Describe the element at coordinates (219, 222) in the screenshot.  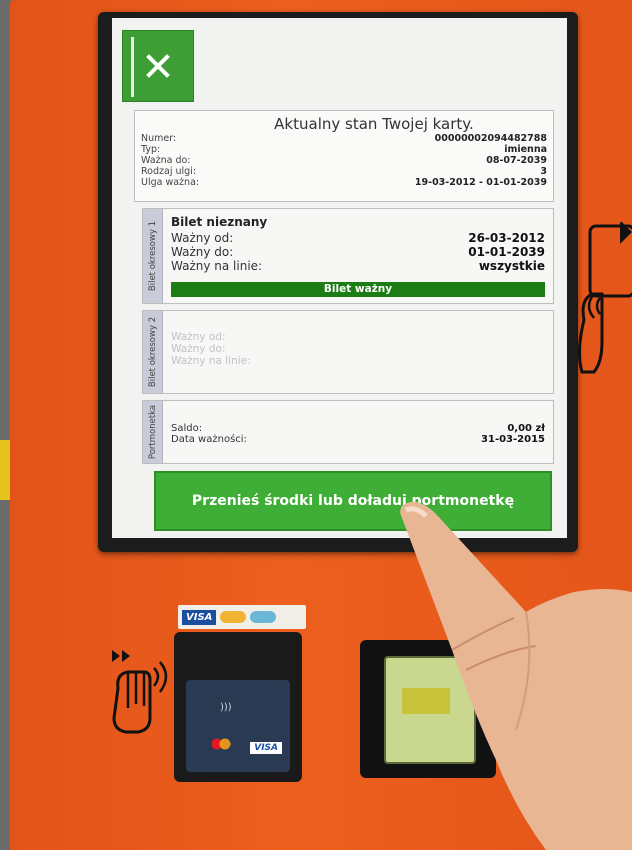
I see `ticket-1-name: Bilet nieznany` at that location.